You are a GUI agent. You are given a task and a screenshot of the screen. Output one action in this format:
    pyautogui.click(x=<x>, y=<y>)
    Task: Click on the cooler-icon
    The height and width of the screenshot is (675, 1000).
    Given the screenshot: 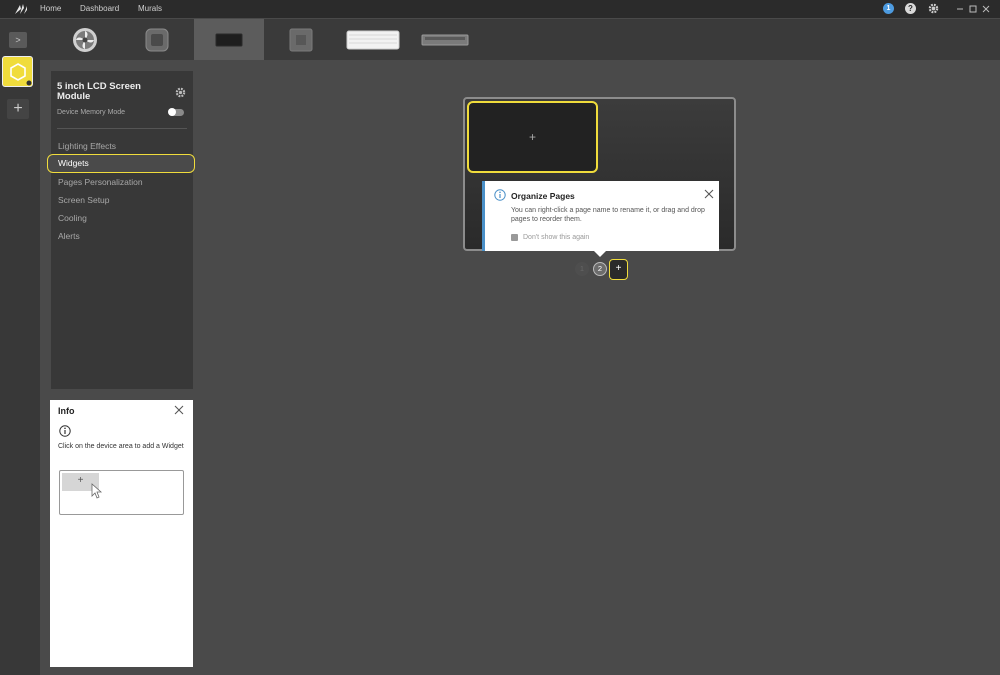 What is the action you would take?
    pyautogui.click(x=157, y=39)
    